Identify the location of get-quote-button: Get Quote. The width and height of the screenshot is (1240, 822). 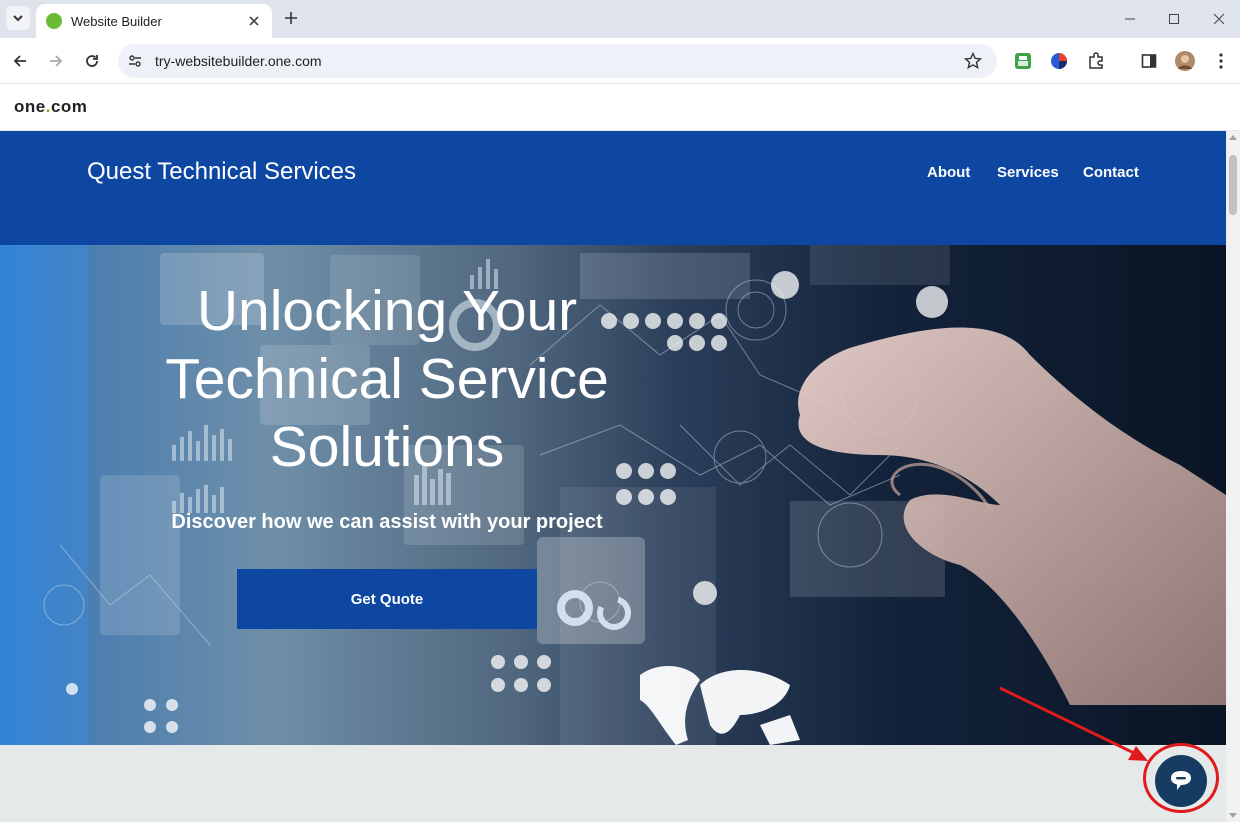
(387, 599).